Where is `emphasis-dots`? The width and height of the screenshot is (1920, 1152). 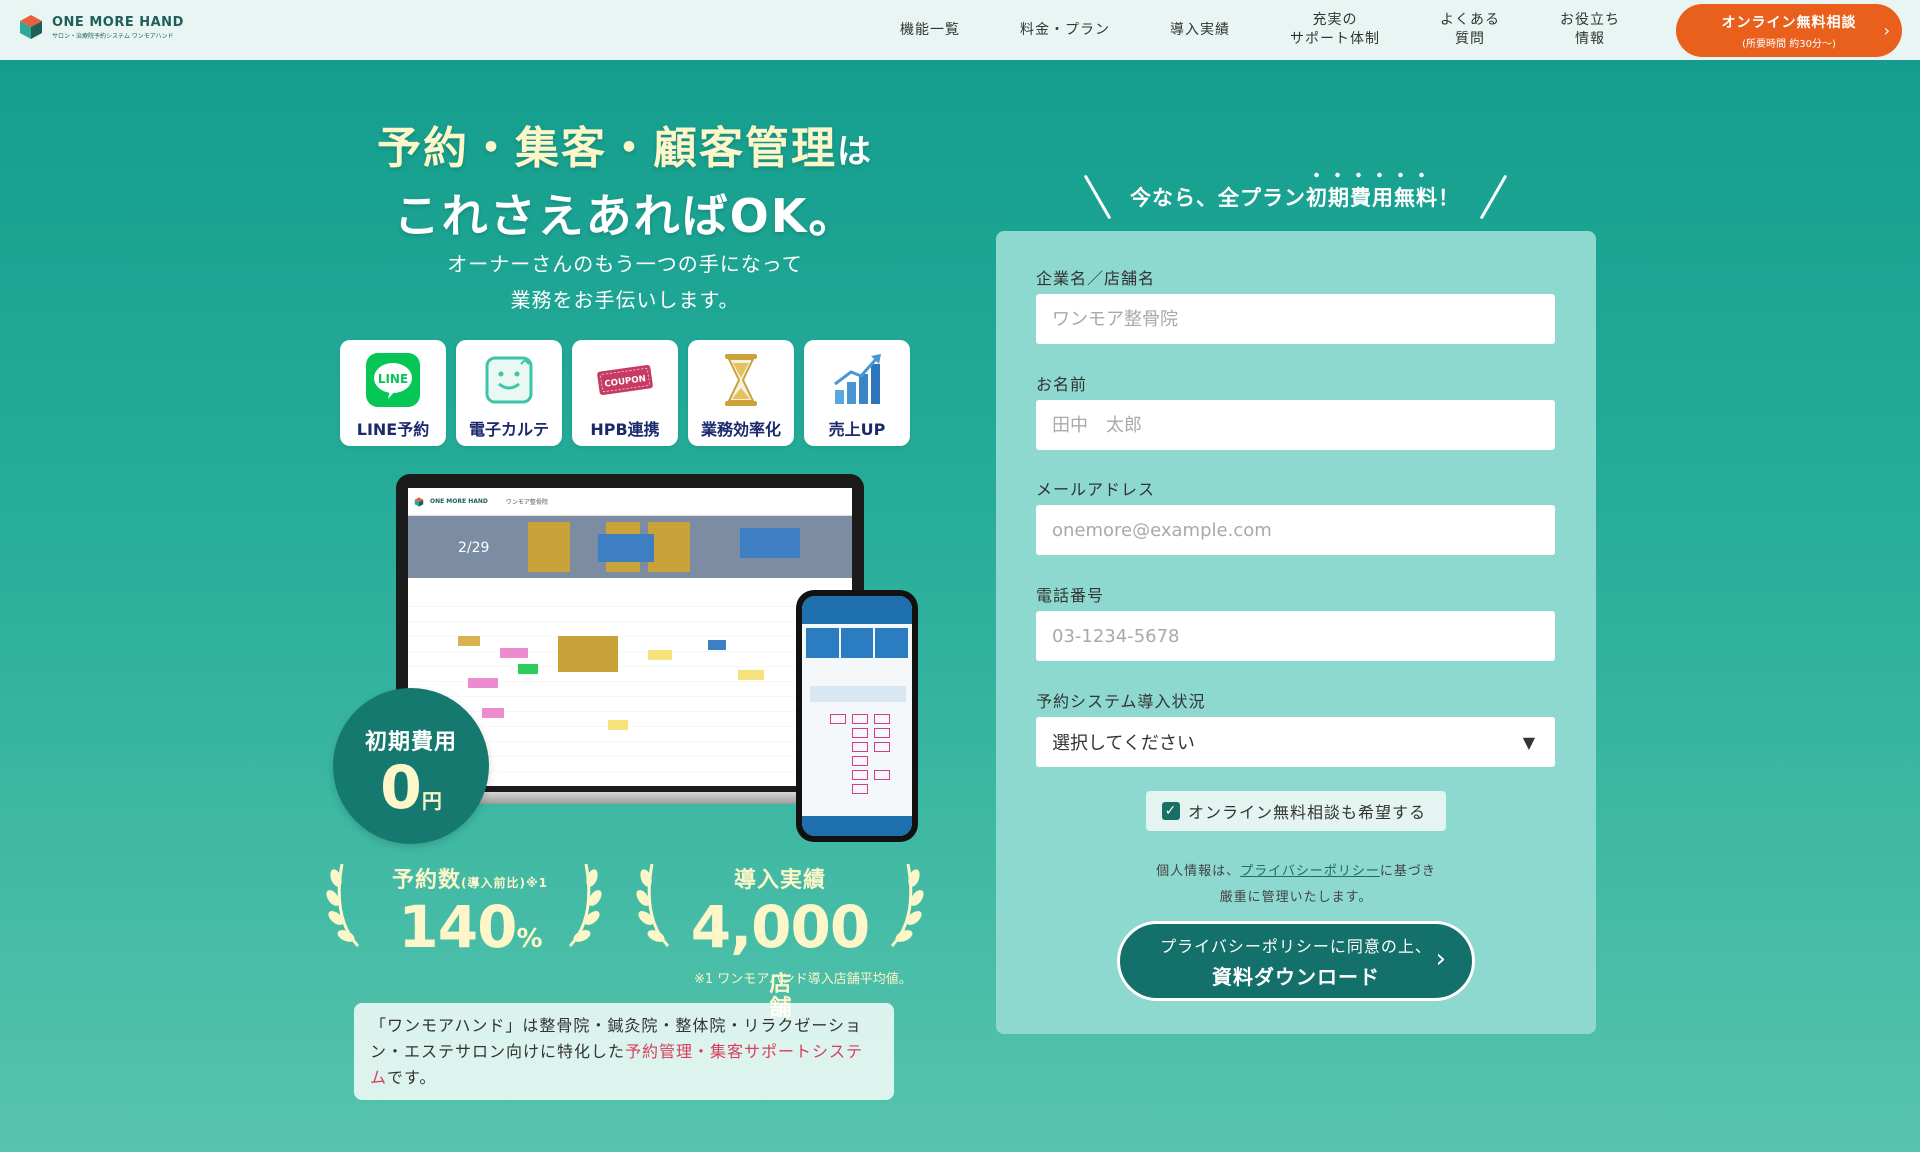 emphasis-dots is located at coordinates (1370, 175).